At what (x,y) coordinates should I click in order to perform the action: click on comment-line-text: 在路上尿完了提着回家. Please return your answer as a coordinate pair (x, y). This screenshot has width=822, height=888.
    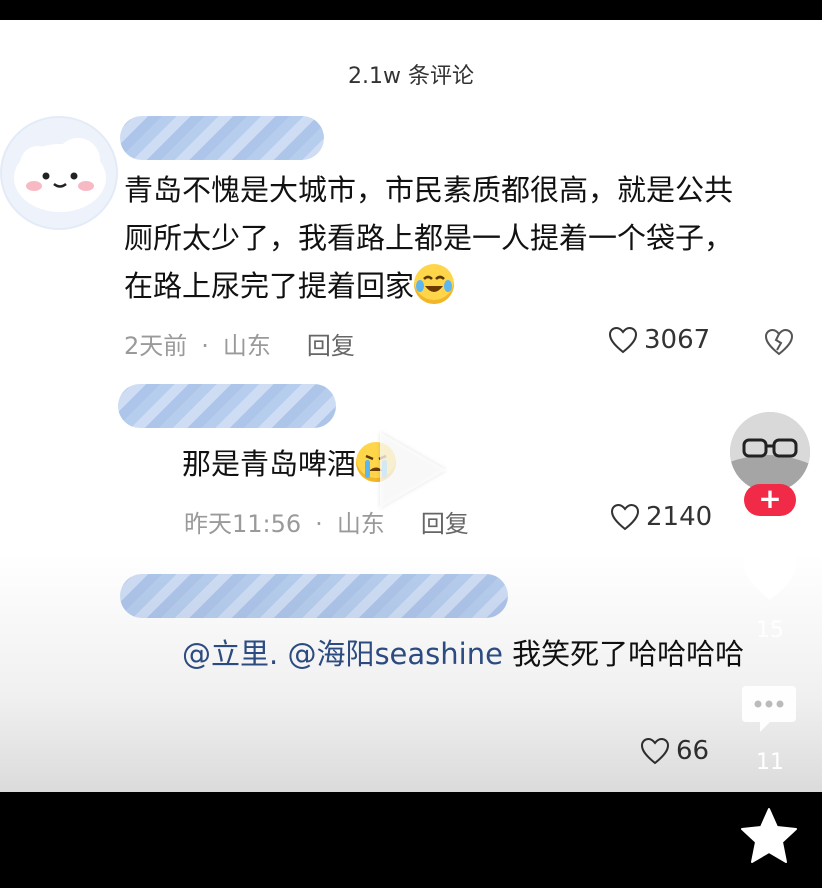
    Looking at the image, I should click on (269, 286).